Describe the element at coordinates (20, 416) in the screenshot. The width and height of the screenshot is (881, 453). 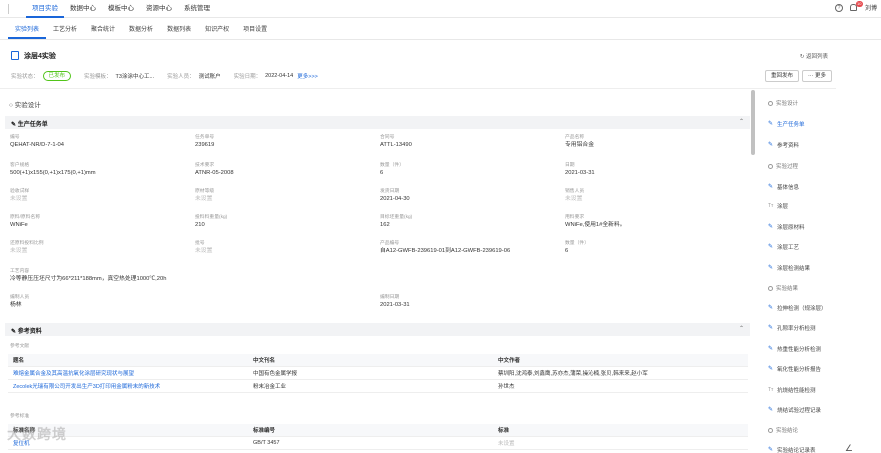
I see `standards-label: 参考标准` at that location.